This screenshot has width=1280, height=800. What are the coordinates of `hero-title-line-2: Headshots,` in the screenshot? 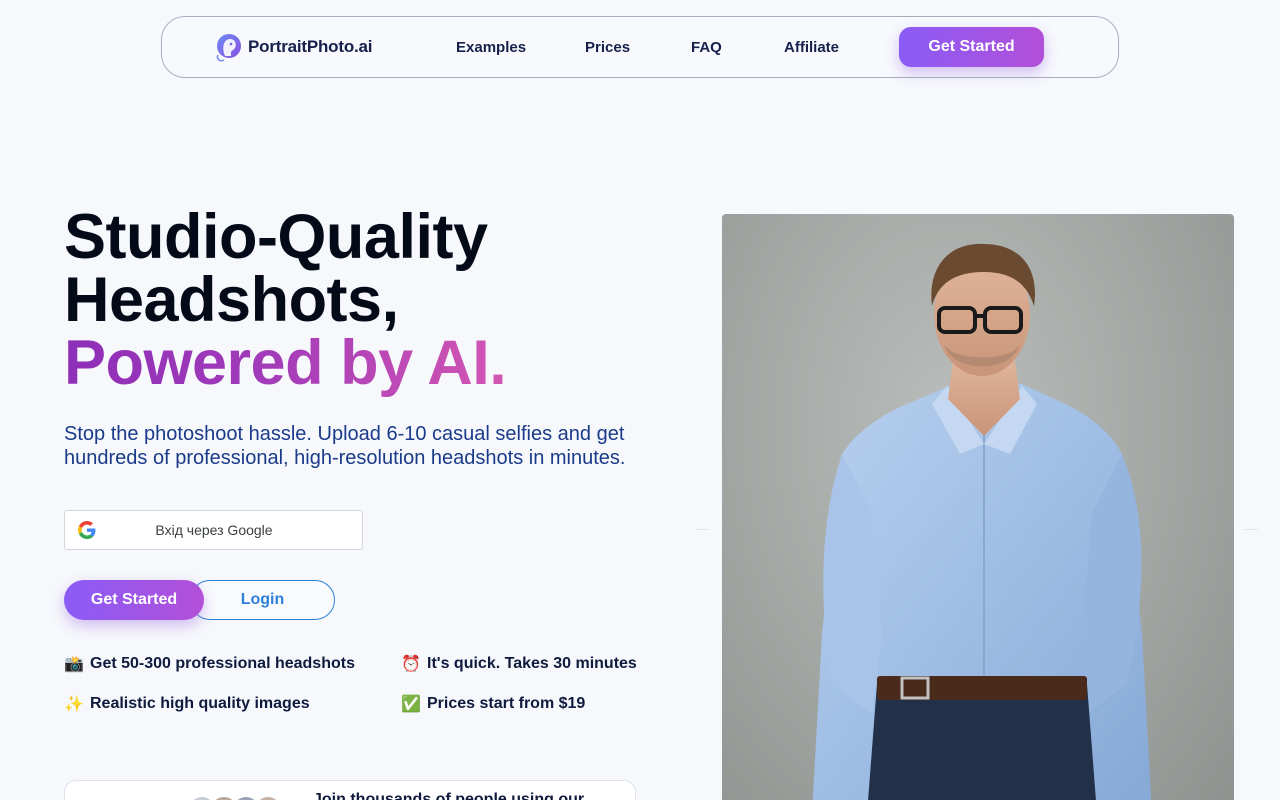 It's located at (231, 300).